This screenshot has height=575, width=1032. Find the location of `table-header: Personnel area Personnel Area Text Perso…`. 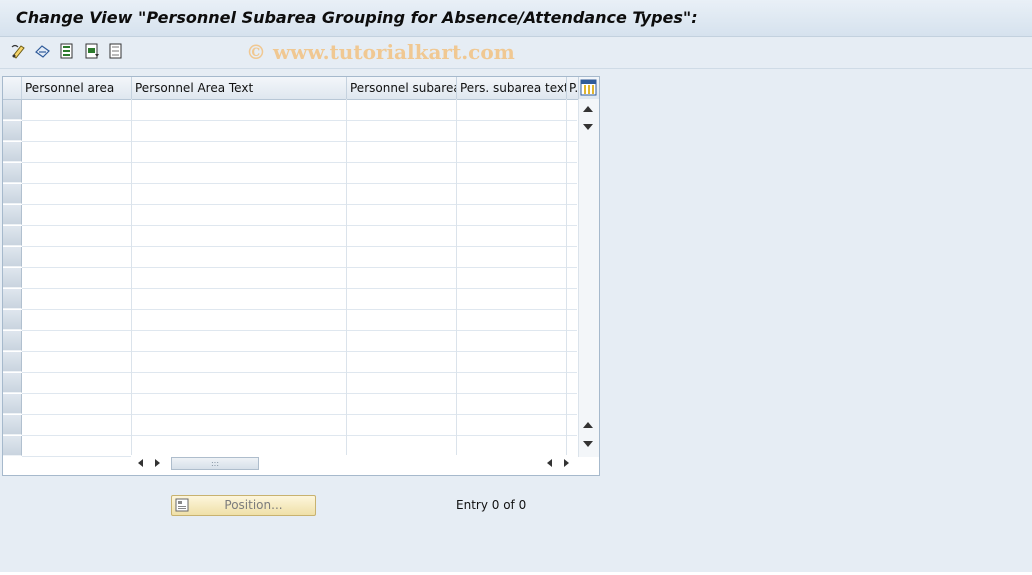

table-header: Personnel area Personnel Area Text Perso… is located at coordinates (301, 88).